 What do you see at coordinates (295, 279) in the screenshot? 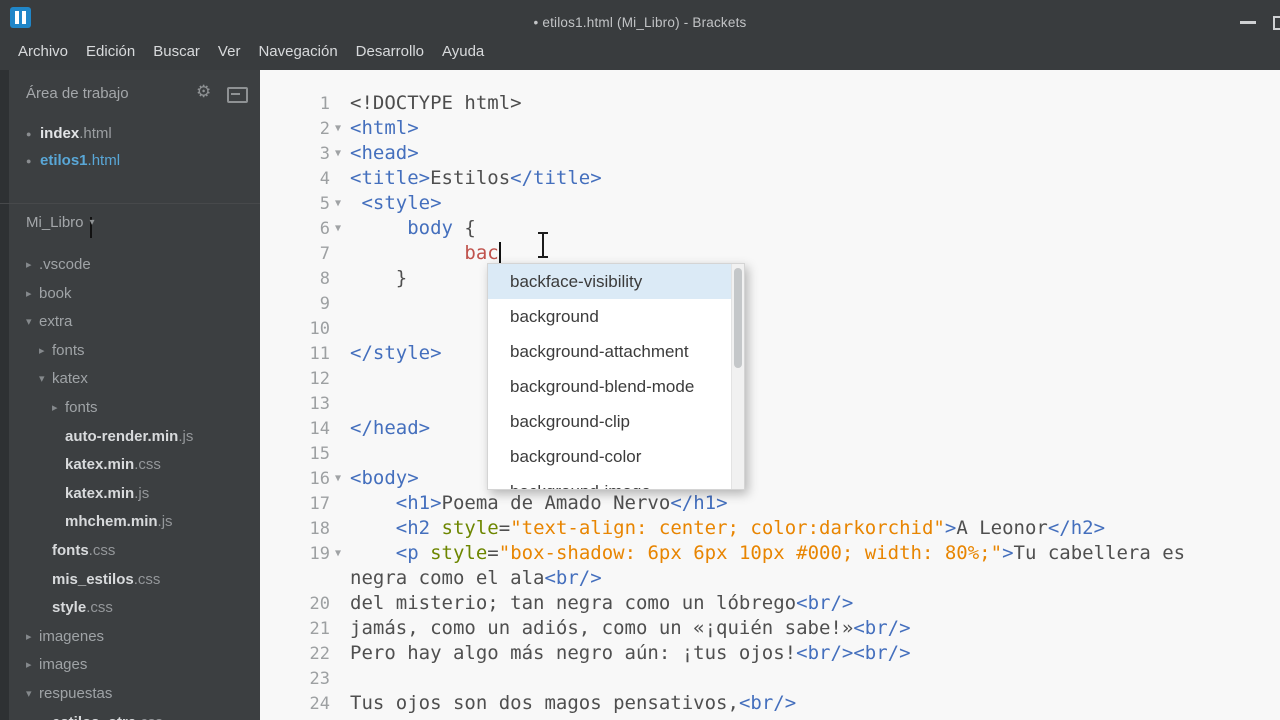
I see `line-number: 8` at bounding box center [295, 279].